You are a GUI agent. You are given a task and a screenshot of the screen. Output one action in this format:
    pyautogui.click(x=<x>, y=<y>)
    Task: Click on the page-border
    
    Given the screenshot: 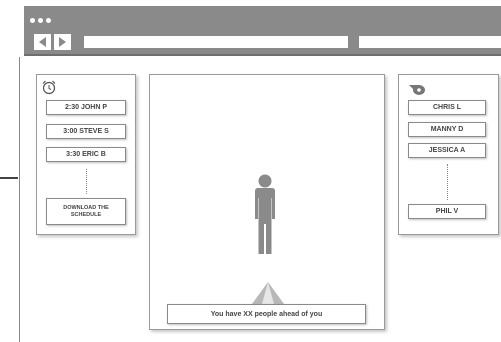 What is the action you would take?
    pyautogui.click(x=19, y=199)
    